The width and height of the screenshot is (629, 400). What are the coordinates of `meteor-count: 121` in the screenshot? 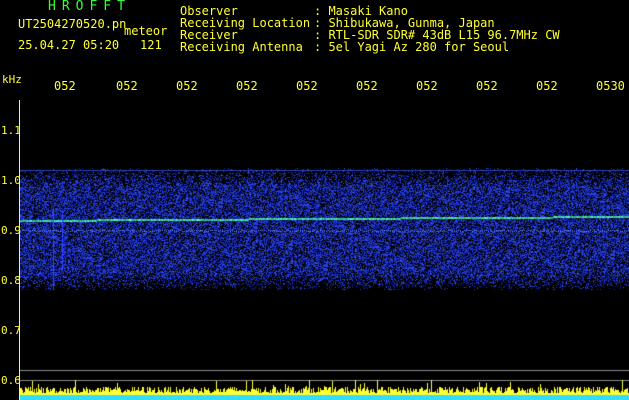 It's located at (151, 45).